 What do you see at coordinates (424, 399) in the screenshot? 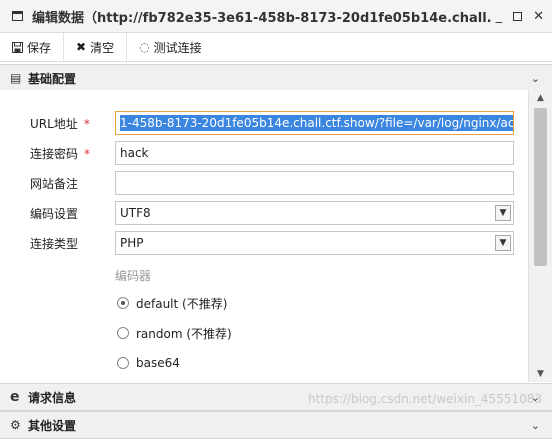
I see `watermark: https://blog.csdn.net/weixin_45551083` at bounding box center [424, 399].